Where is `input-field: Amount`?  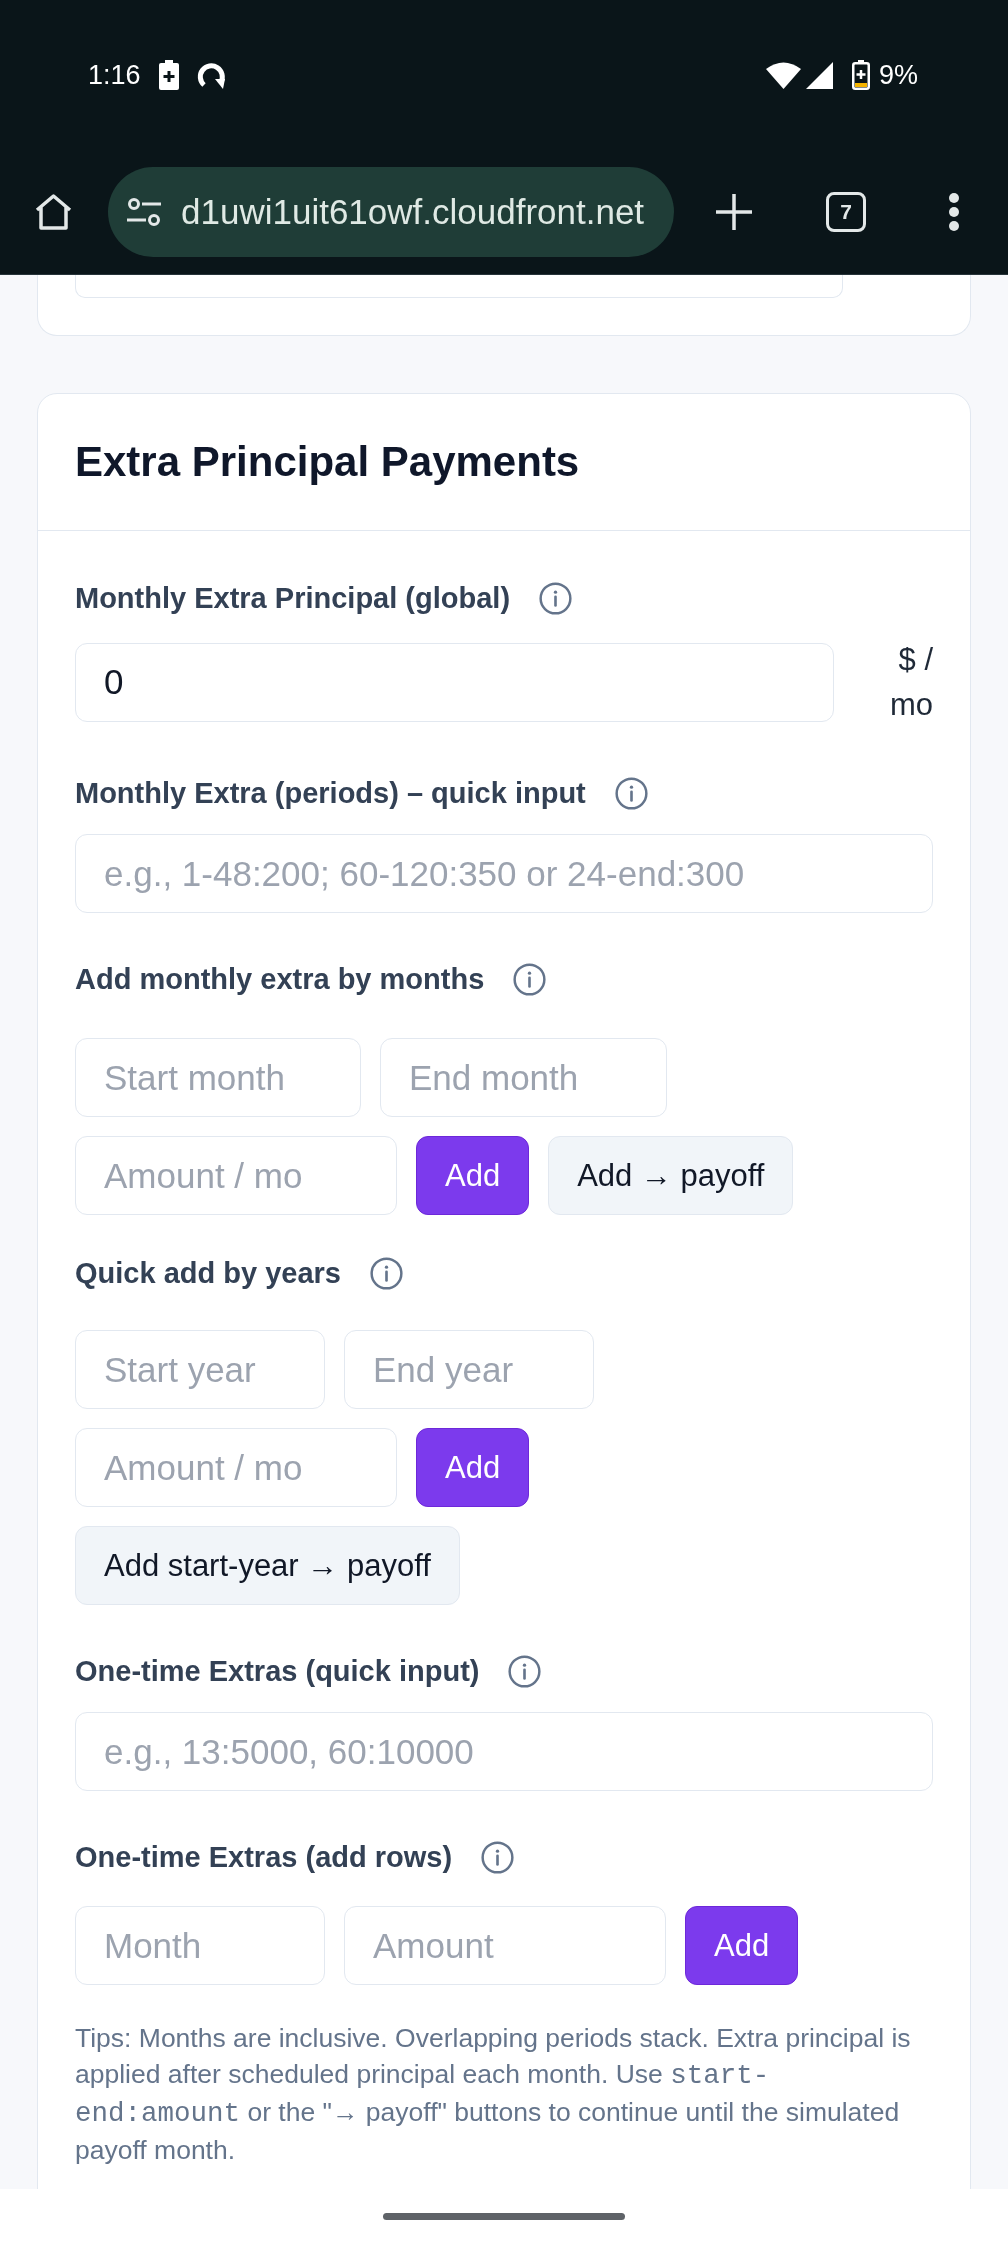 input-field: Amount is located at coordinates (505, 1945).